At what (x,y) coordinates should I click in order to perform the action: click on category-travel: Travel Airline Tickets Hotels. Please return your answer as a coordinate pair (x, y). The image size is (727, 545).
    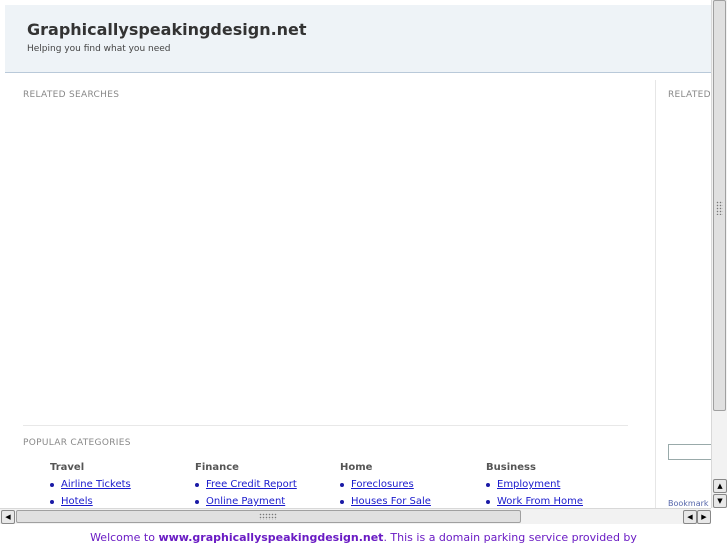
    Looking at the image, I should click on (120, 485).